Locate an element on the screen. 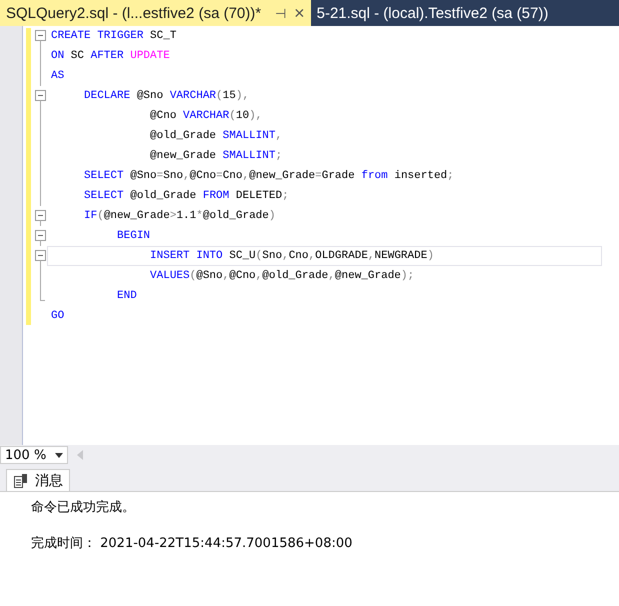 The image size is (619, 606). code-line: @new_Grade SMALLINT; is located at coordinates (216, 156).